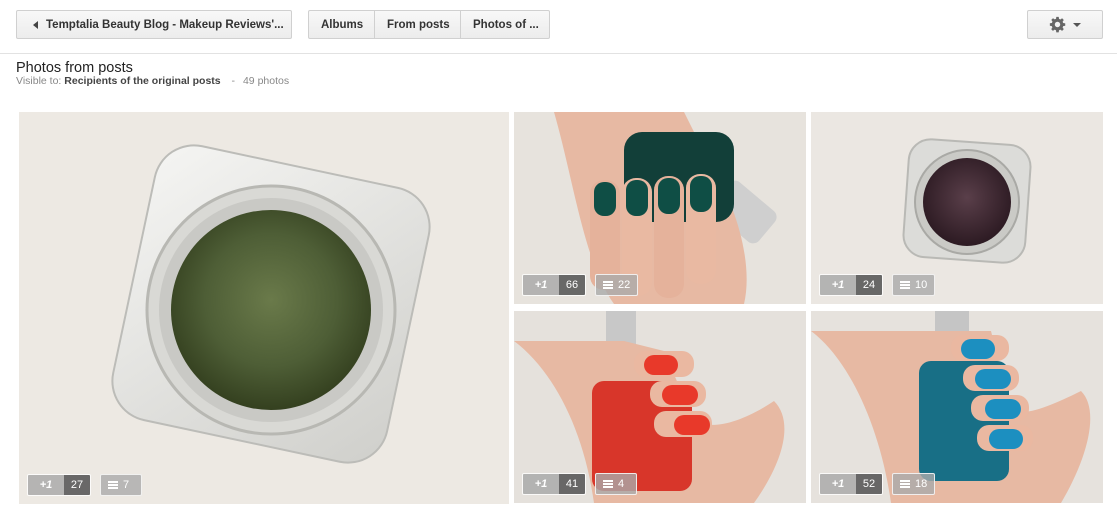 The width and height of the screenshot is (1117, 508). Describe the element at coordinates (418, 24) in the screenshot. I see `tab-from-posts: From posts` at that location.